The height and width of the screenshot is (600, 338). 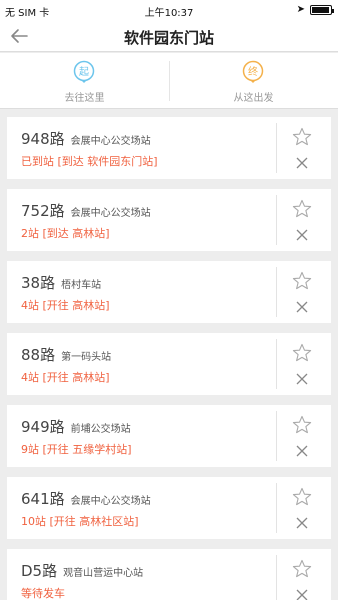 I want to click on svg-text: 终, so click(x=253, y=71).